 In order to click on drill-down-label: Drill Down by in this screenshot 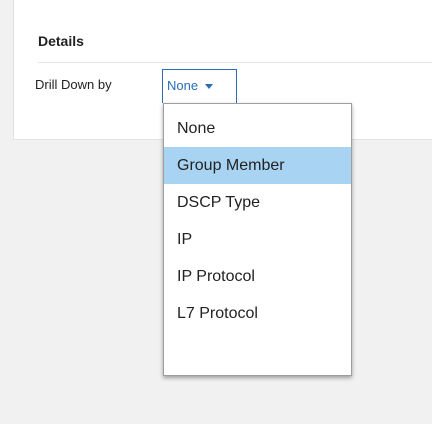, I will do `click(73, 84)`.